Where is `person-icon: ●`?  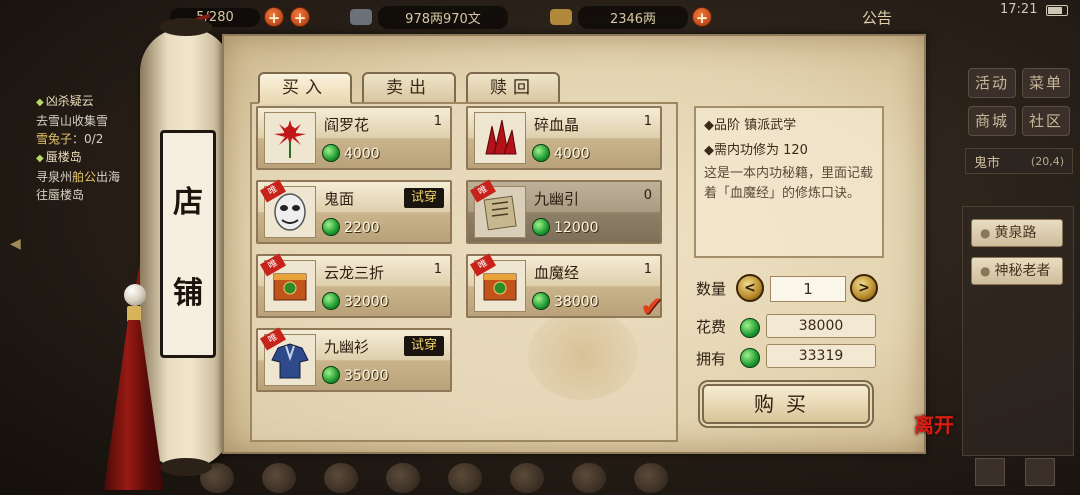
person-icon: ● is located at coordinates (985, 271).